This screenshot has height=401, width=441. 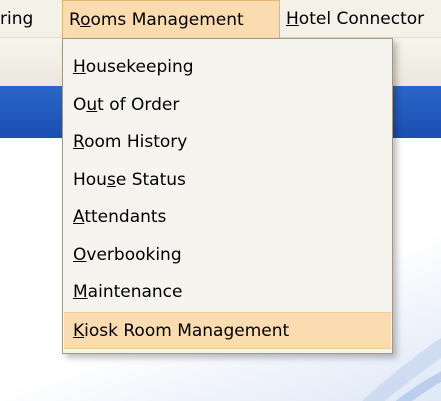 What do you see at coordinates (227, 256) in the screenshot?
I see `menu-item-overbooking: Overbooking` at bounding box center [227, 256].